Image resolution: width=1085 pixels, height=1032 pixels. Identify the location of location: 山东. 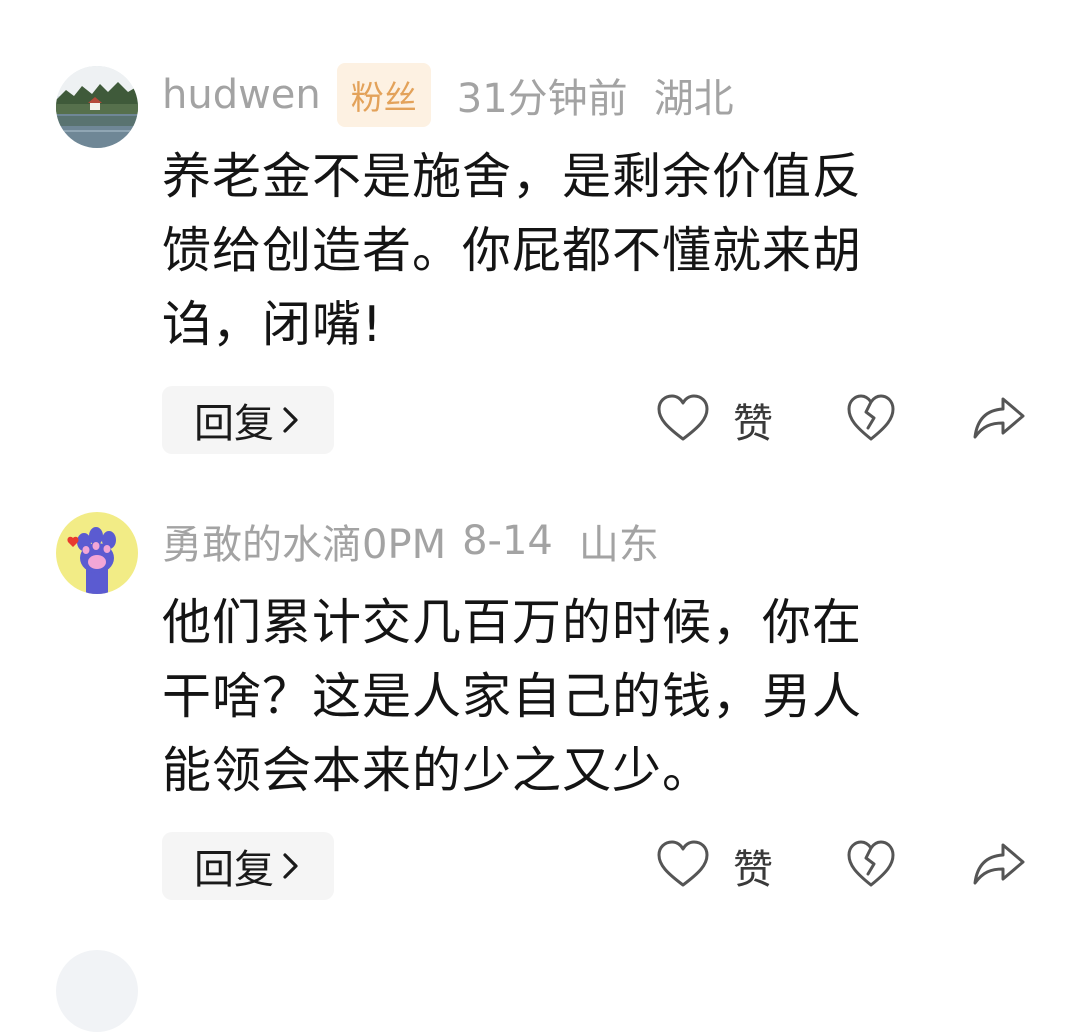
(618, 545).